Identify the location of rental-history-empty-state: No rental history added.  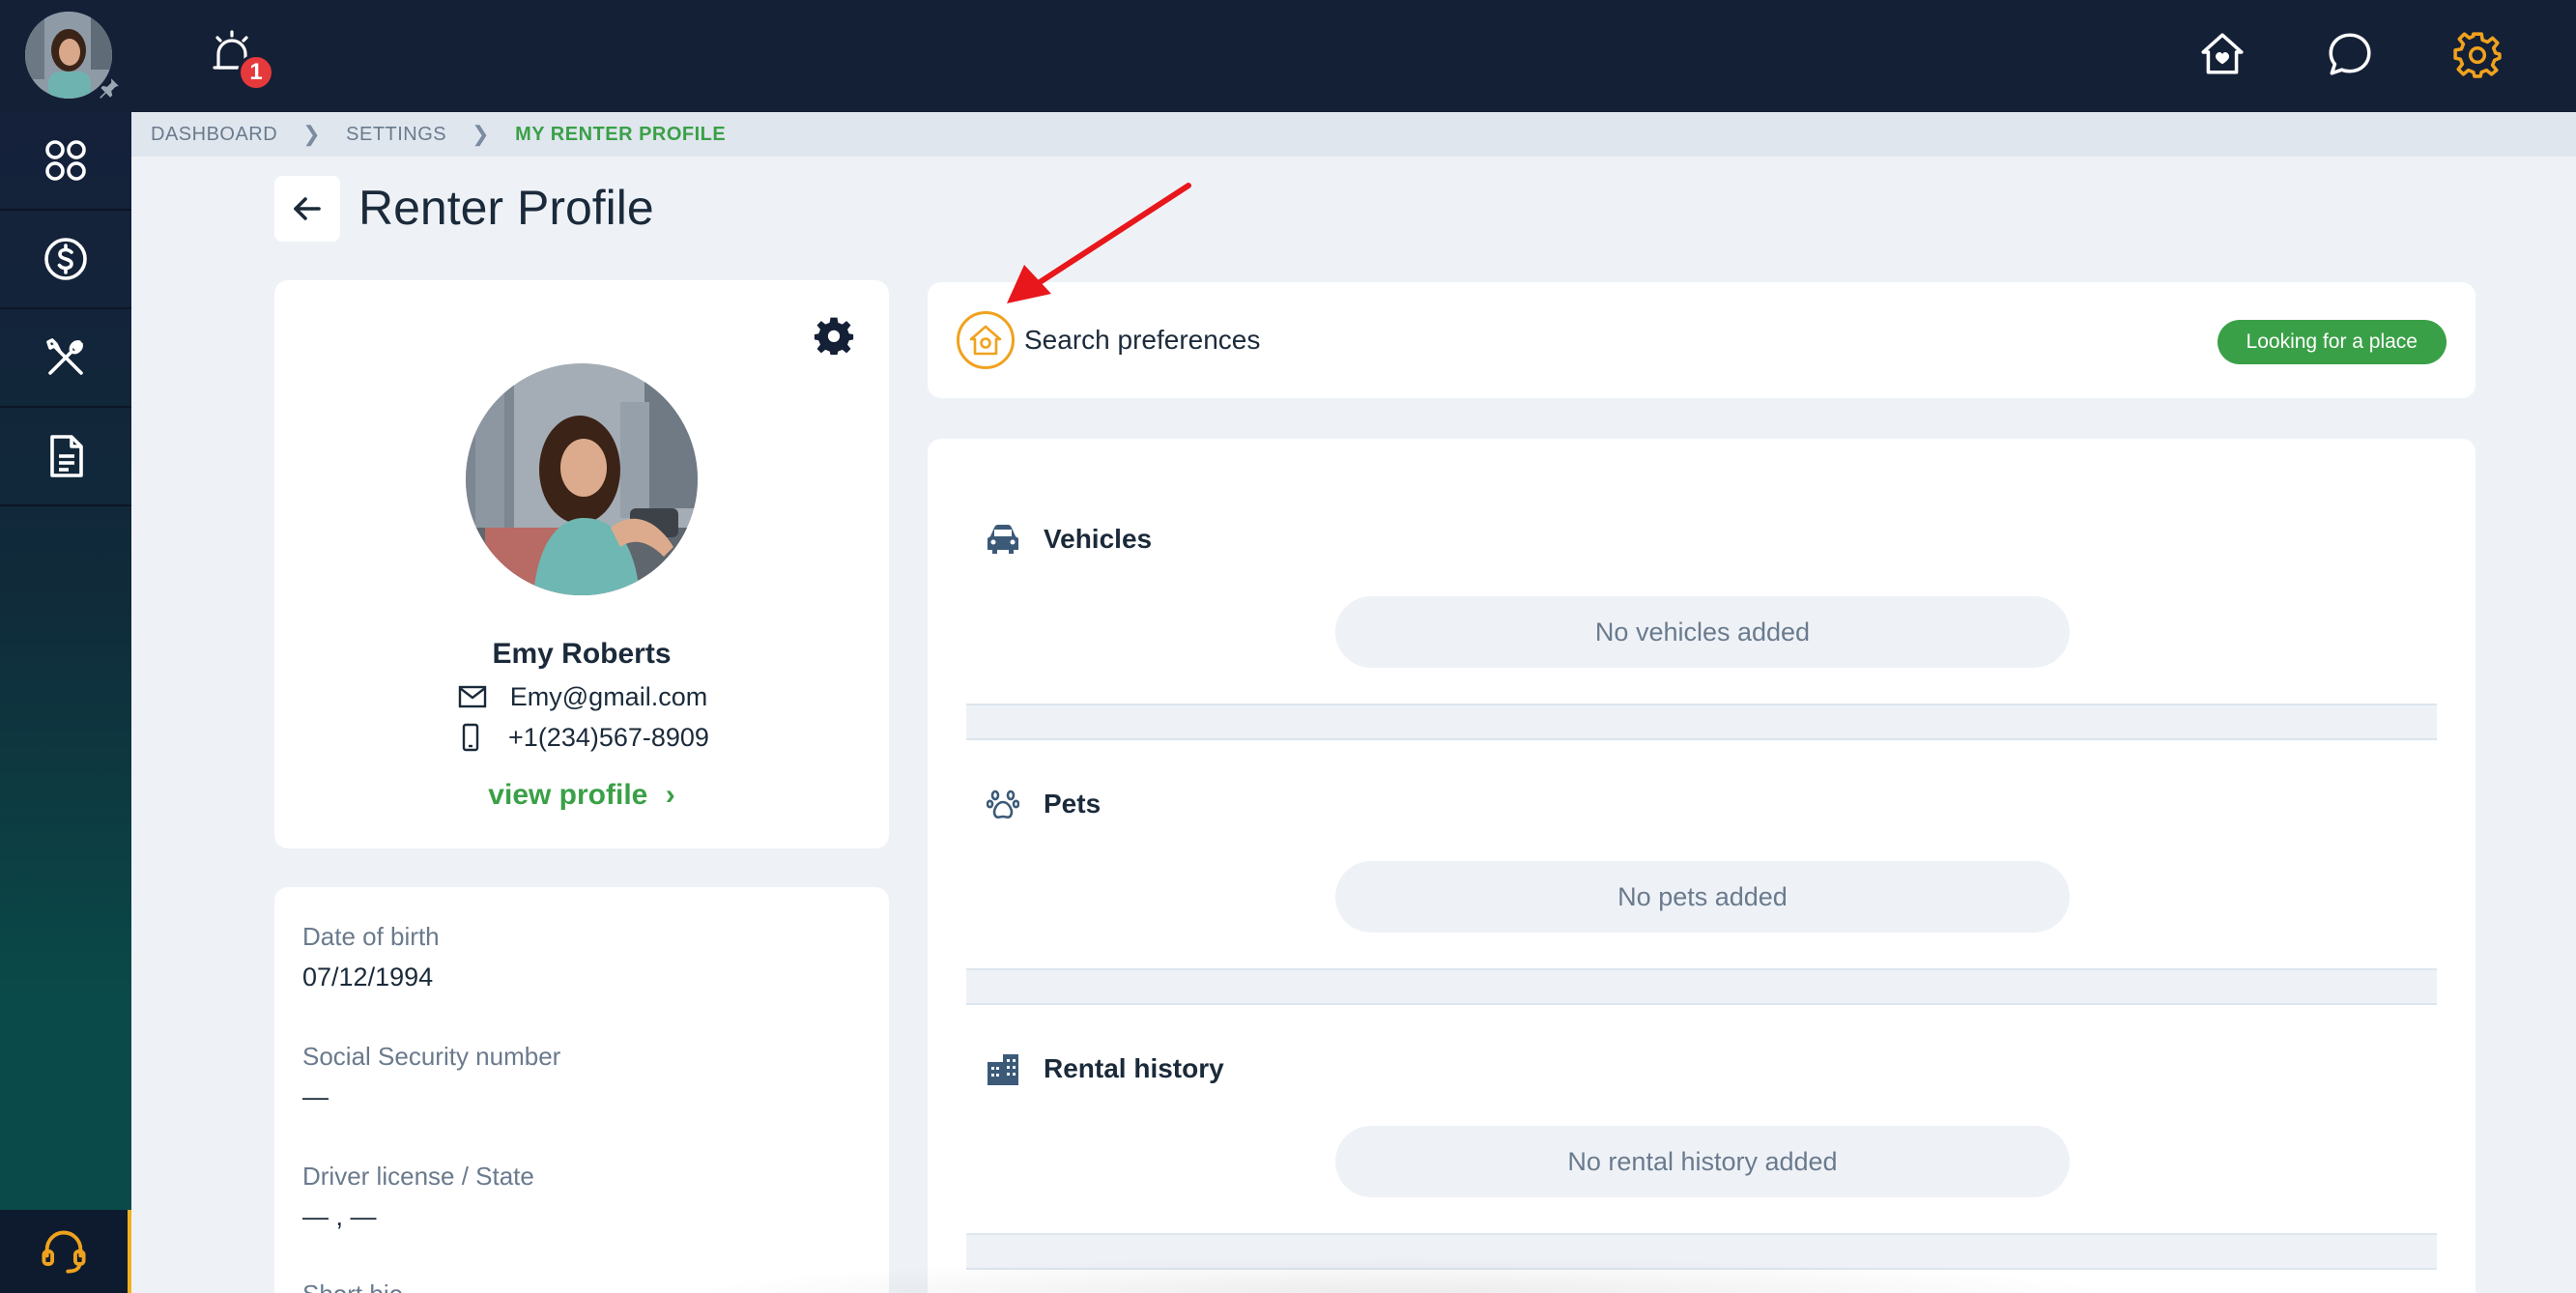
(1703, 1162).